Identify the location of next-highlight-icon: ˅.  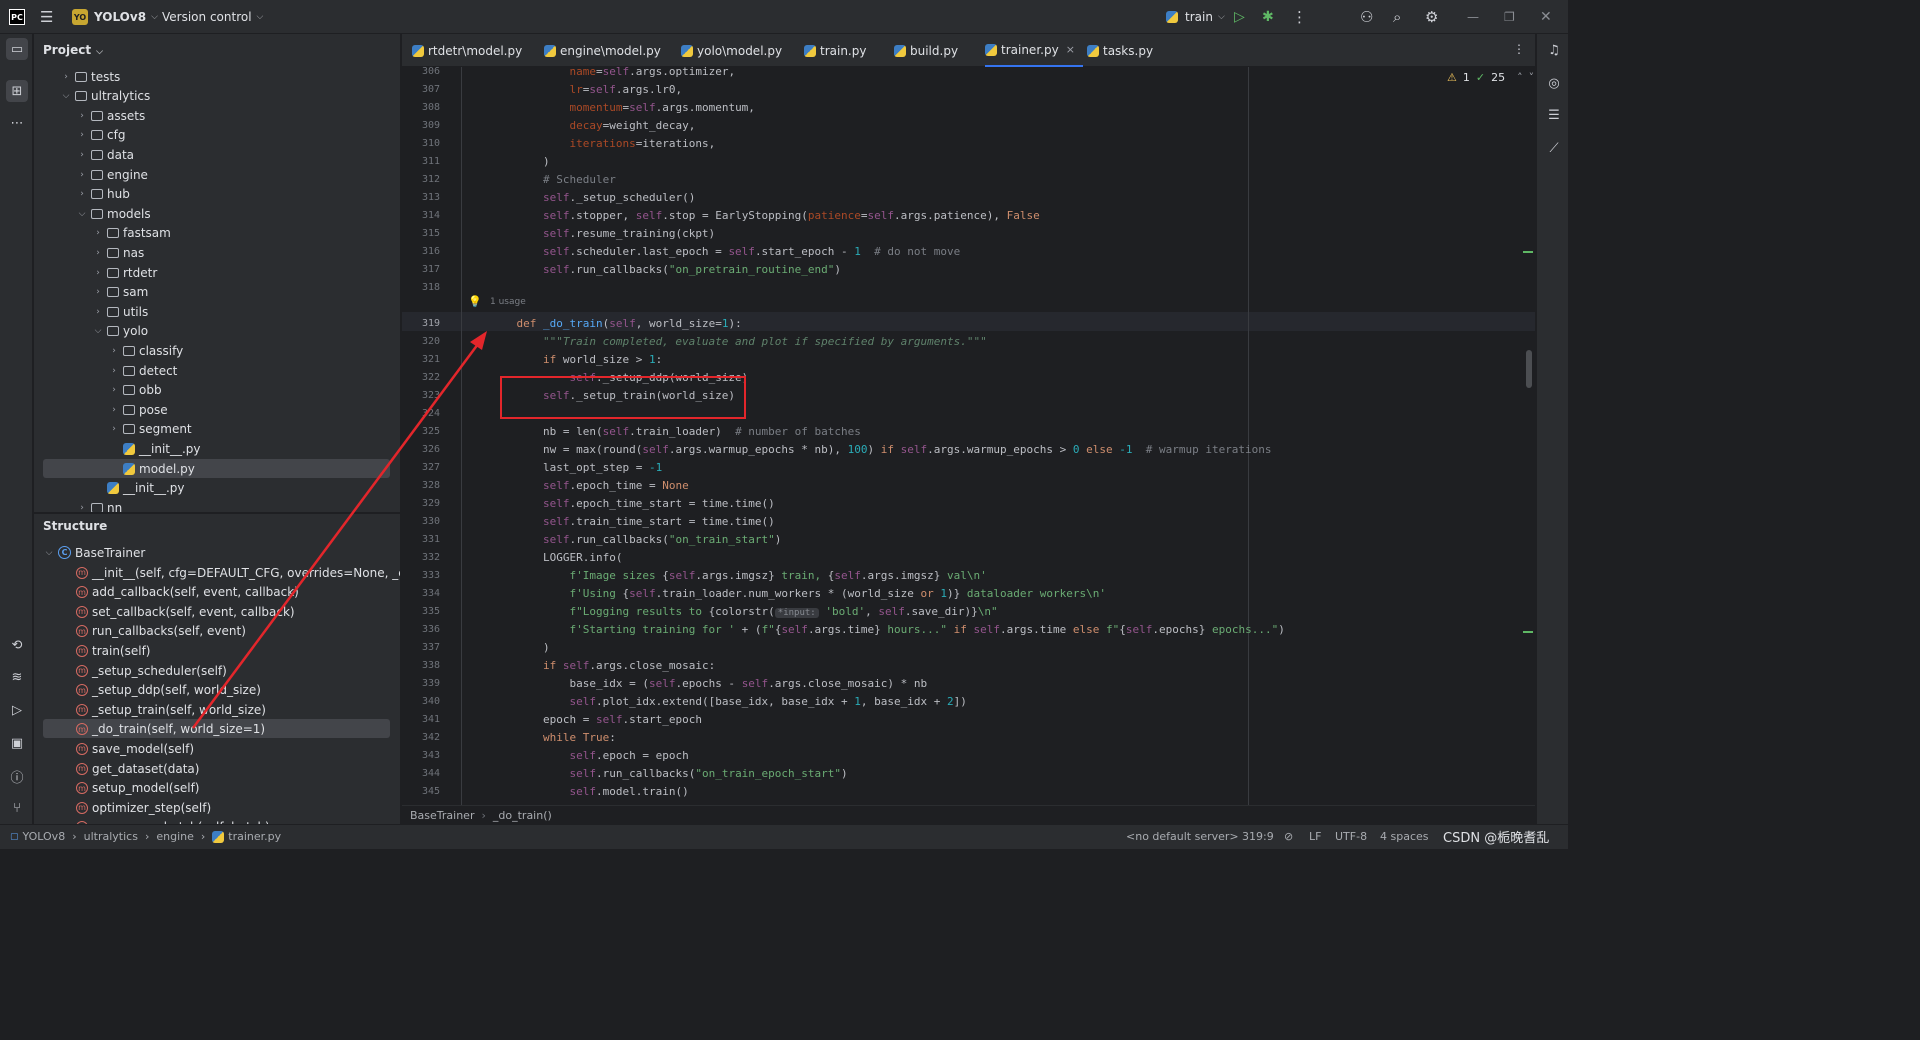
(1532, 77).